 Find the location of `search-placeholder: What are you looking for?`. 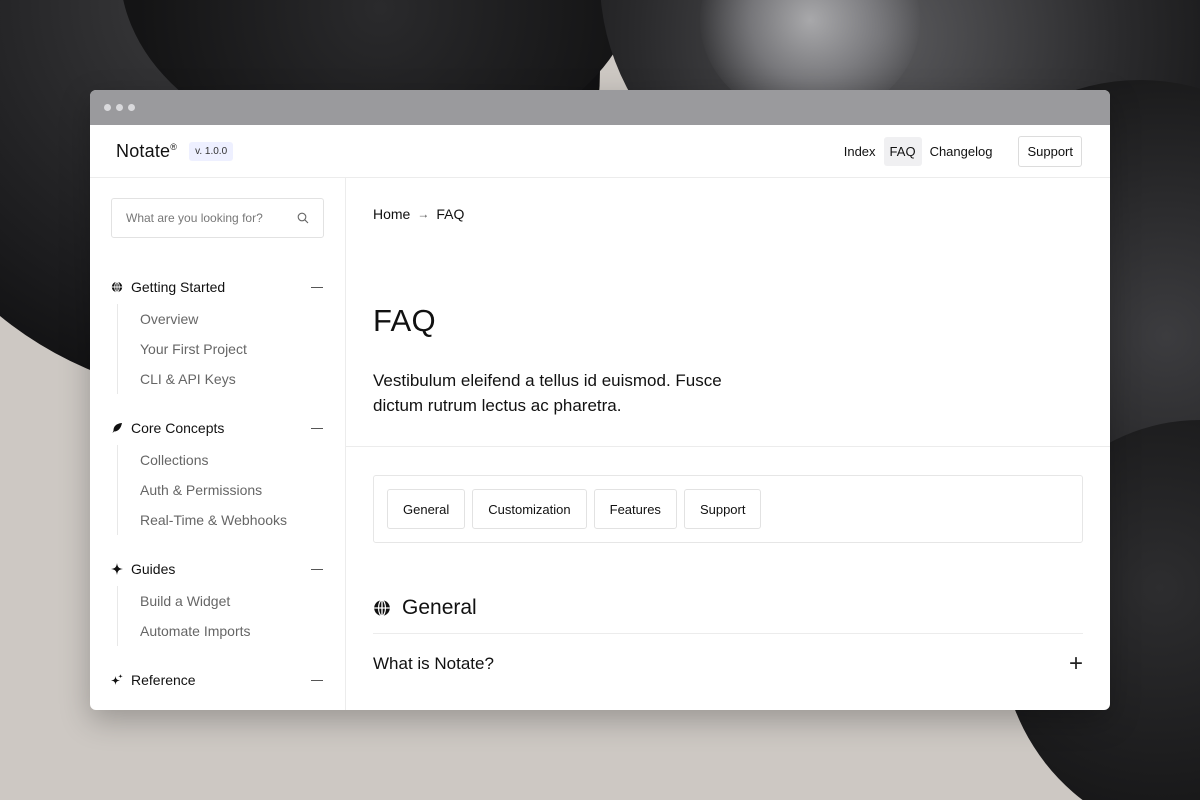

search-placeholder: What are you looking for? is located at coordinates (194, 218).